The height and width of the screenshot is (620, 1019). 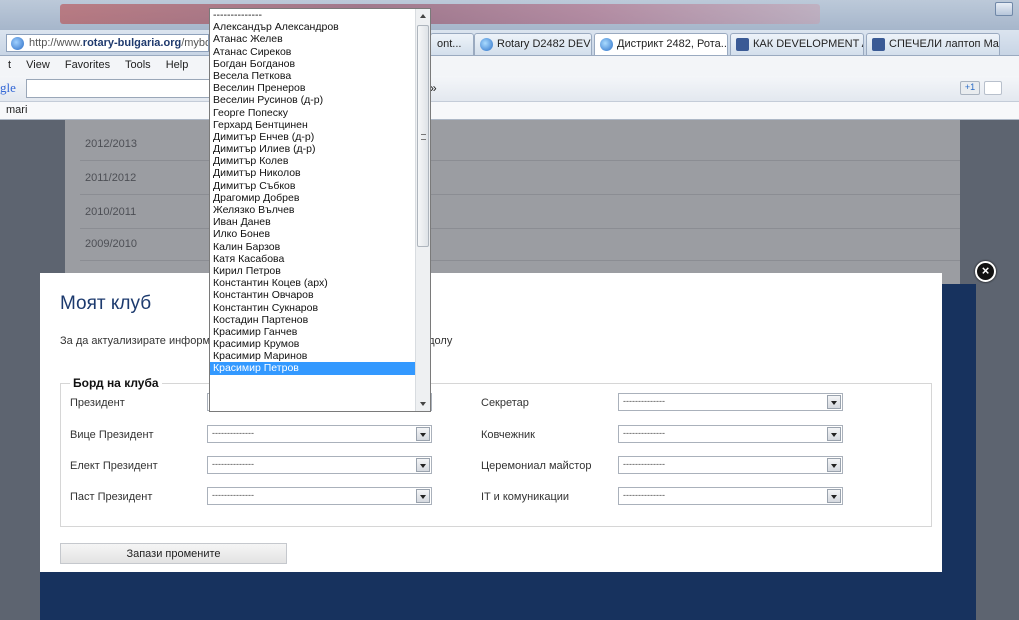 I want to click on dropdown-option: Димитър Колев, so click(x=312, y=161).